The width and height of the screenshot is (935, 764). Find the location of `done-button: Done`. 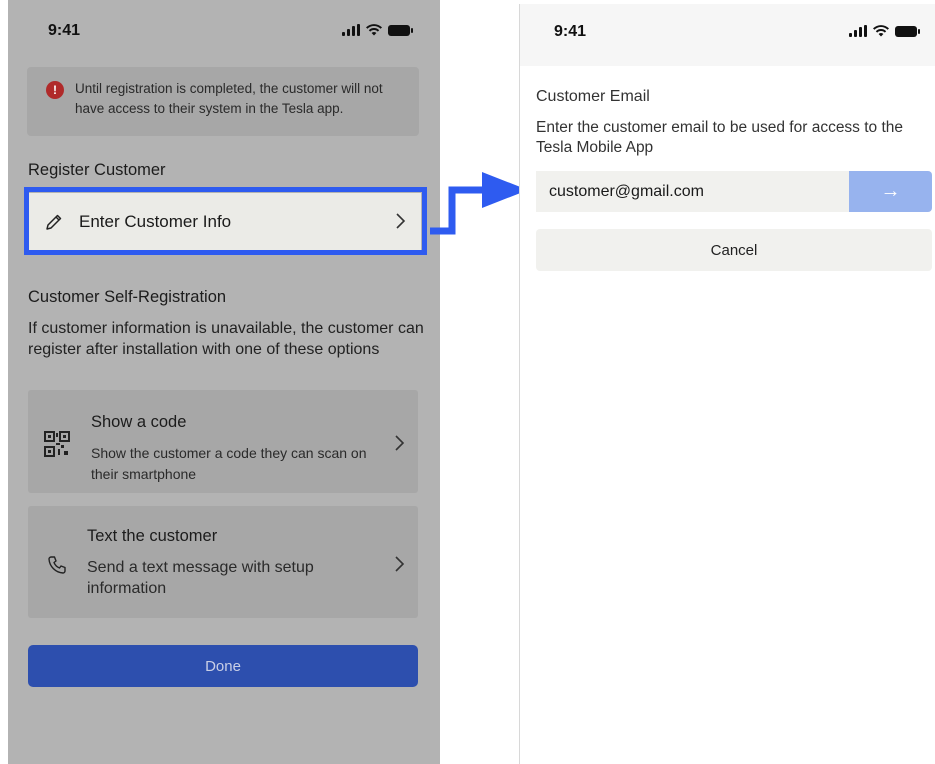

done-button: Done is located at coordinates (223, 666).